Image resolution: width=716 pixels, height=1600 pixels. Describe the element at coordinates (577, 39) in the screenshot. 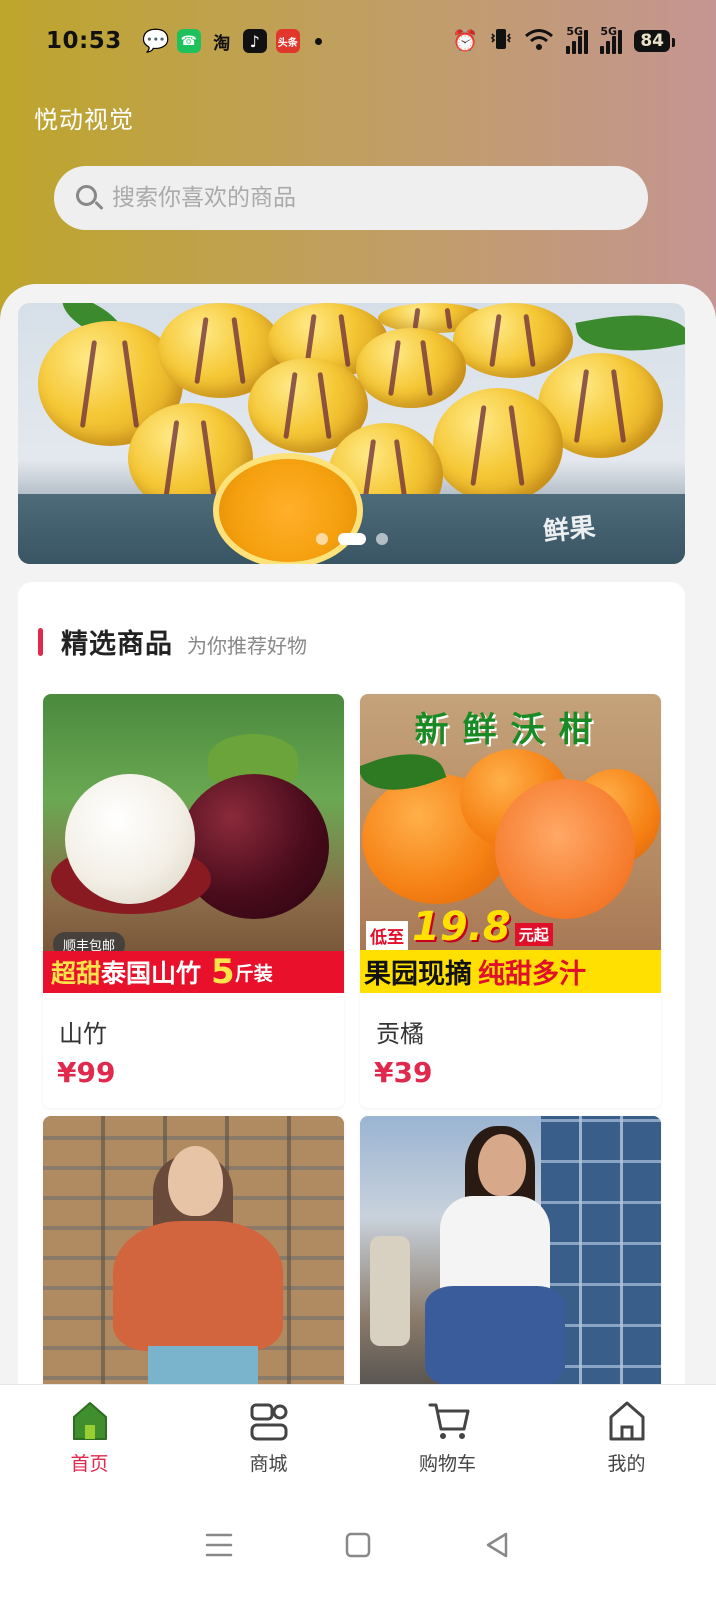

I see `signal-5g-icon: 5G` at that location.